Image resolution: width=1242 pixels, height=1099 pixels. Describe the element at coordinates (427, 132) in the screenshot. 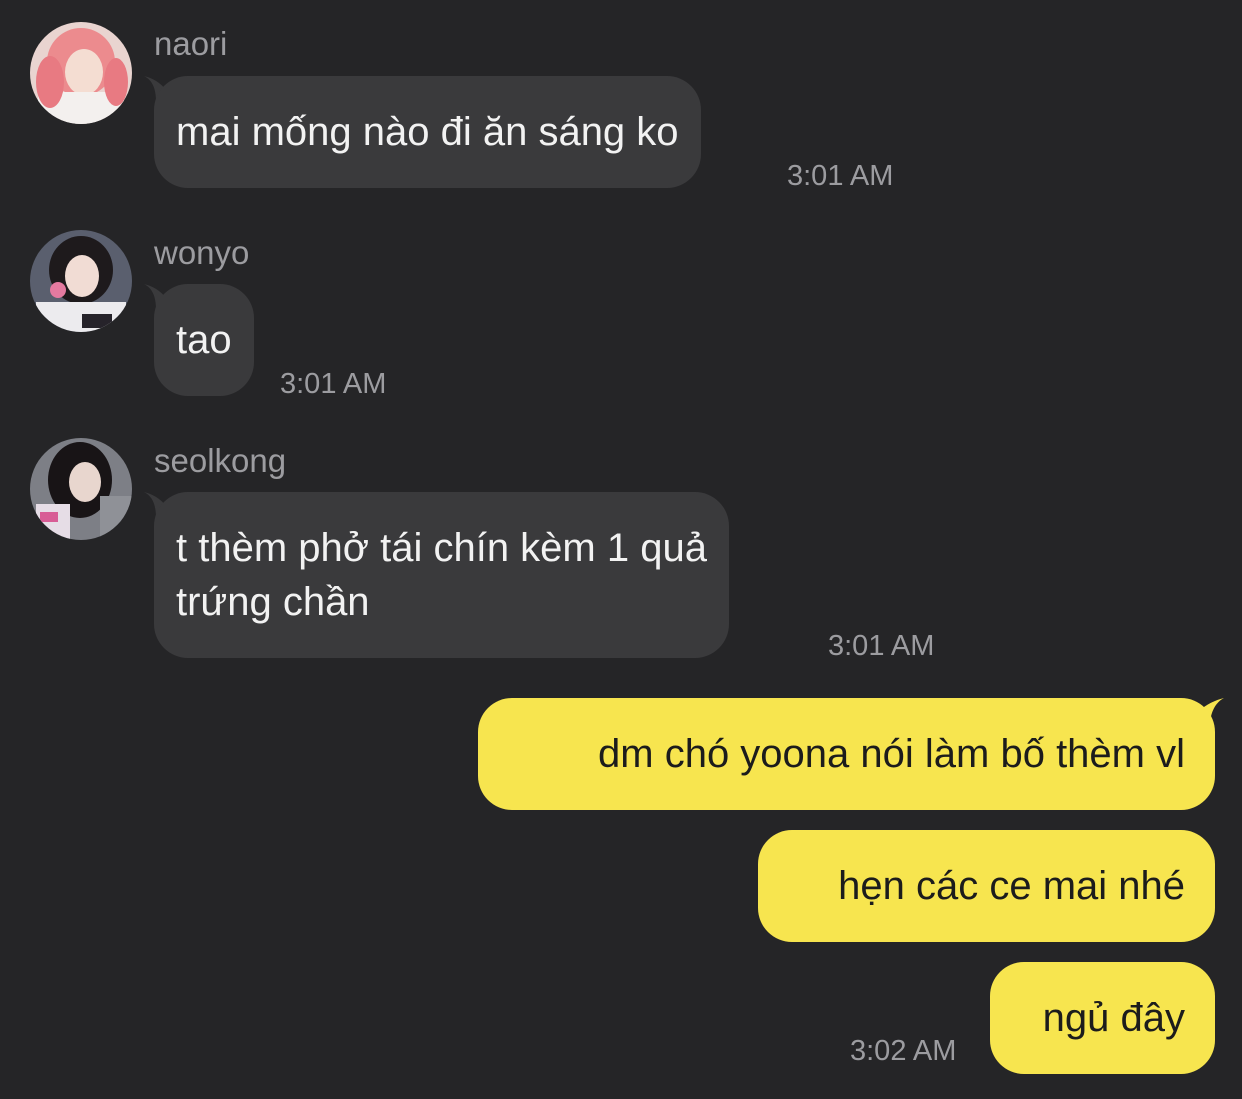

I see `message-bubble: mai mống nào đi ăn sáng ko` at that location.